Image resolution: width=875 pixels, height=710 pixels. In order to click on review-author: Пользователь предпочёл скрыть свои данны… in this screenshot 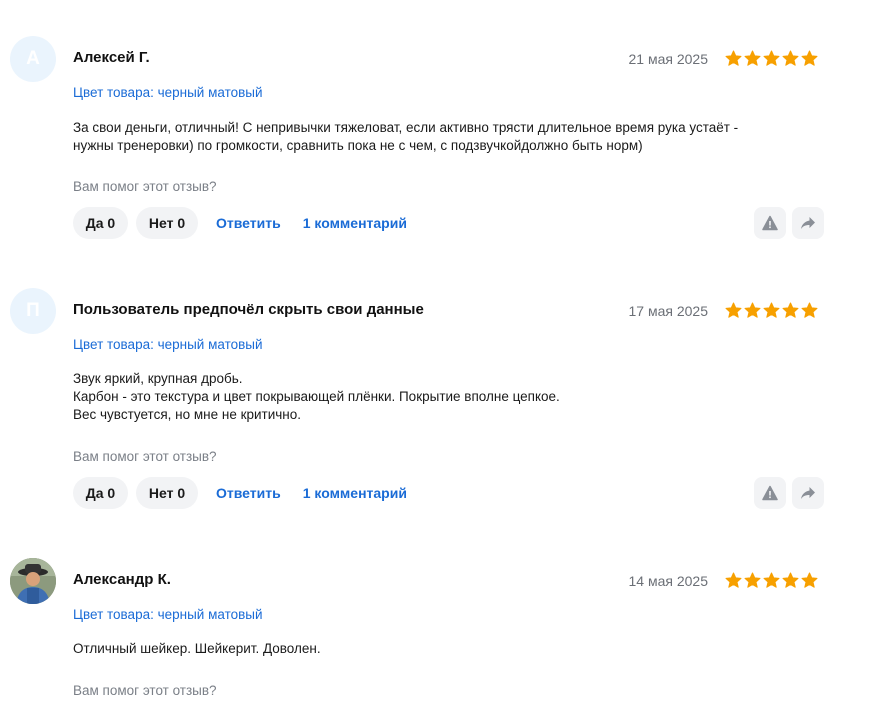, I will do `click(248, 309)`.